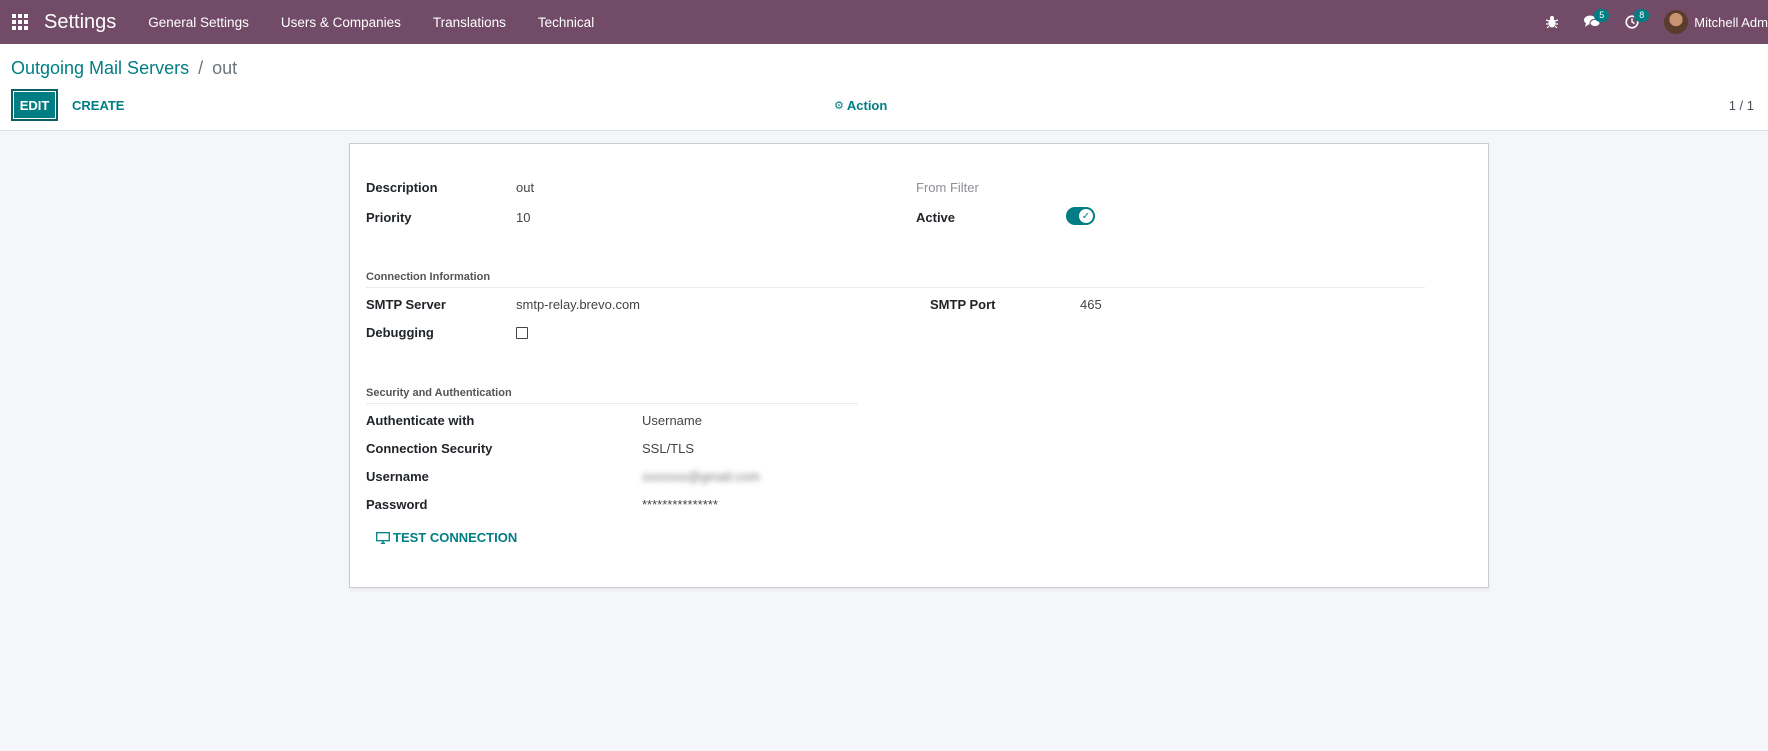 This screenshot has height=751, width=1768. What do you see at coordinates (397, 504) in the screenshot?
I see `password-label: Password` at bounding box center [397, 504].